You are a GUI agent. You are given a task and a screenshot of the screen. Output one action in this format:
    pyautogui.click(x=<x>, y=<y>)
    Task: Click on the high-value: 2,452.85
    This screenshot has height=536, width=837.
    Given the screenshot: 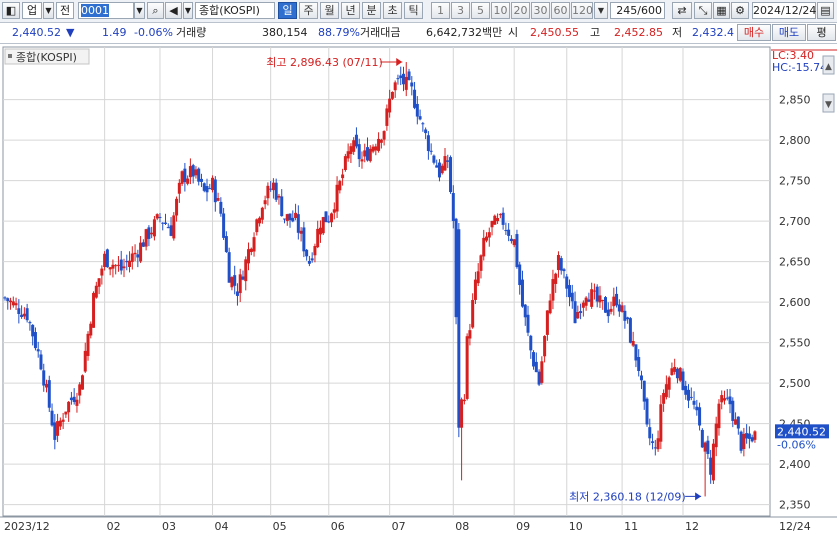 What is the action you would take?
    pyautogui.click(x=638, y=32)
    